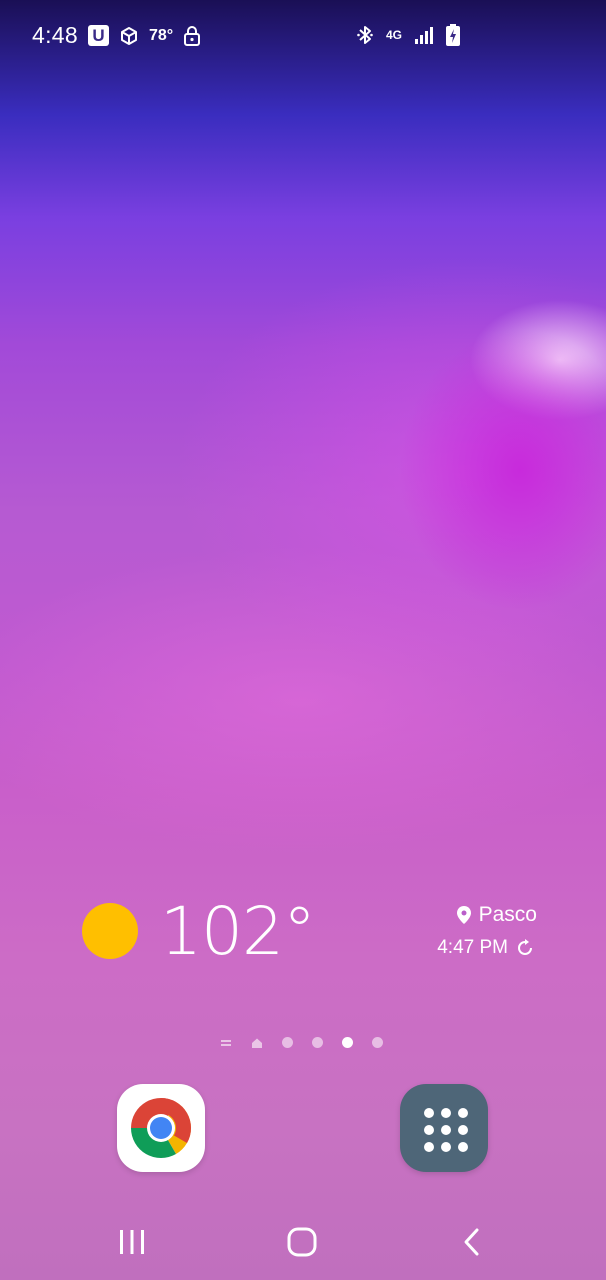 The image size is (606, 1280). I want to click on app-drawer-icon, so click(446, 1130).